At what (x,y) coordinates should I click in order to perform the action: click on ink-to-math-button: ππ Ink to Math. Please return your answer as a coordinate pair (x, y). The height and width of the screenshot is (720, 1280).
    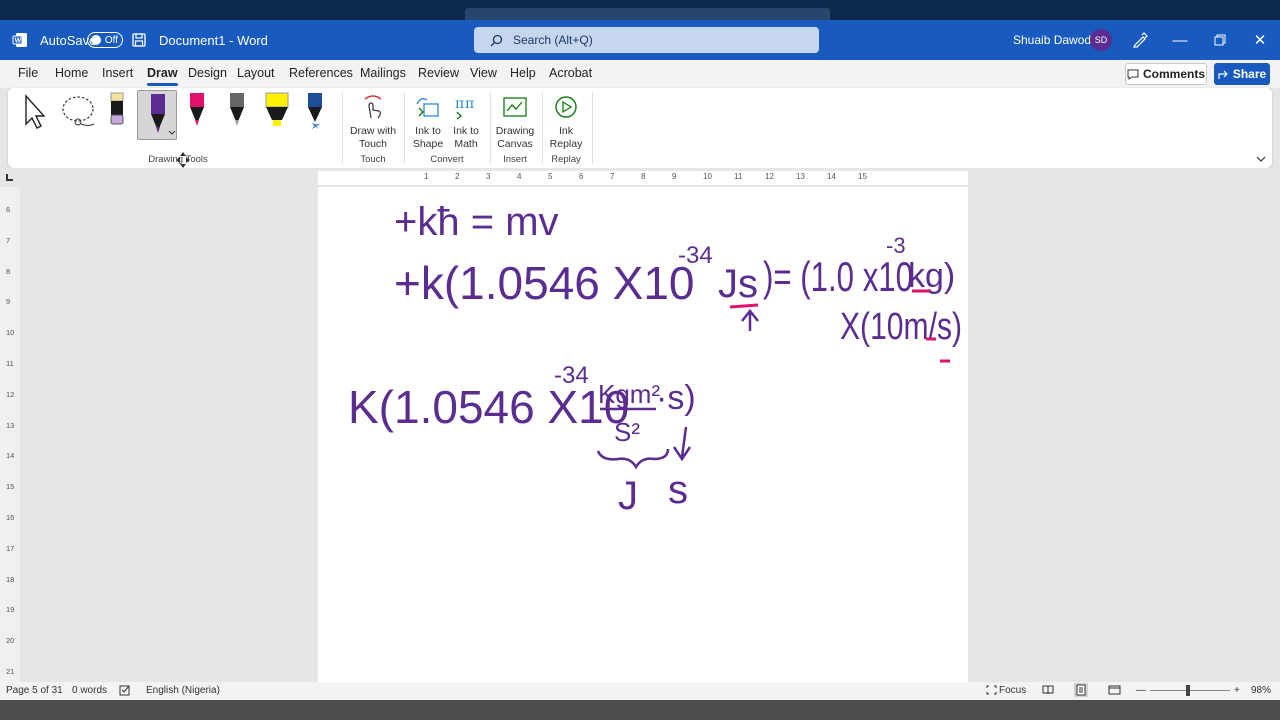
    Looking at the image, I should click on (466, 121).